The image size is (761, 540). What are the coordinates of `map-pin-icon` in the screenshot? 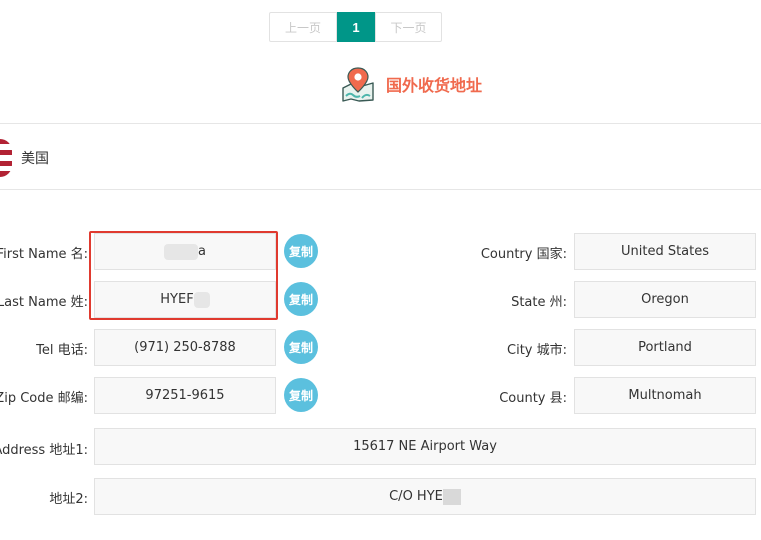 It's located at (358, 84).